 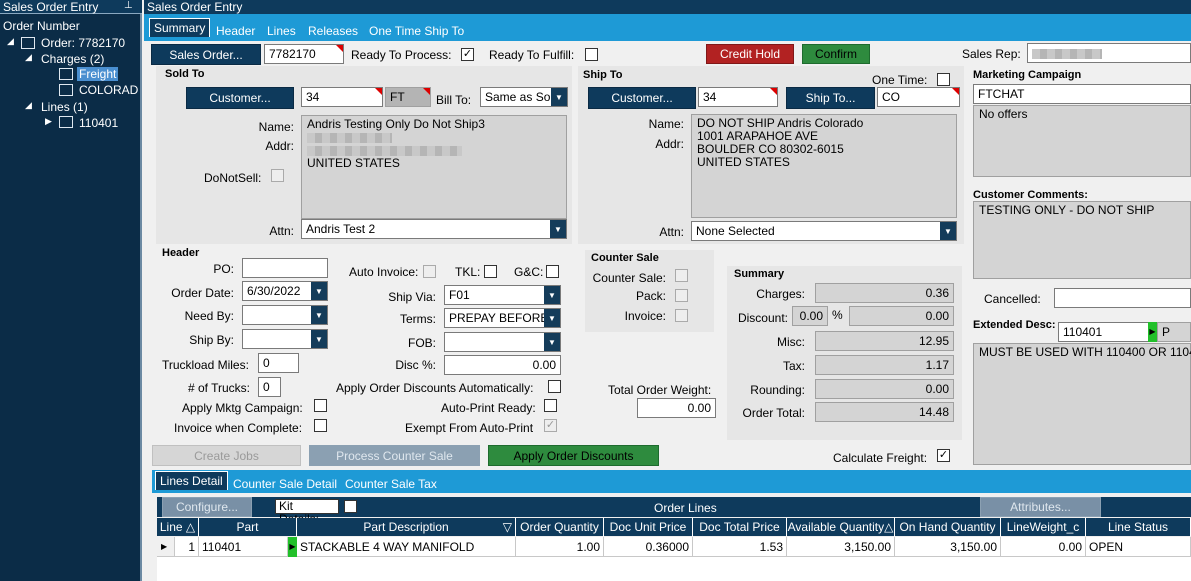 I want to click on order-number-field: 7782170, so click(x=304, y=54).